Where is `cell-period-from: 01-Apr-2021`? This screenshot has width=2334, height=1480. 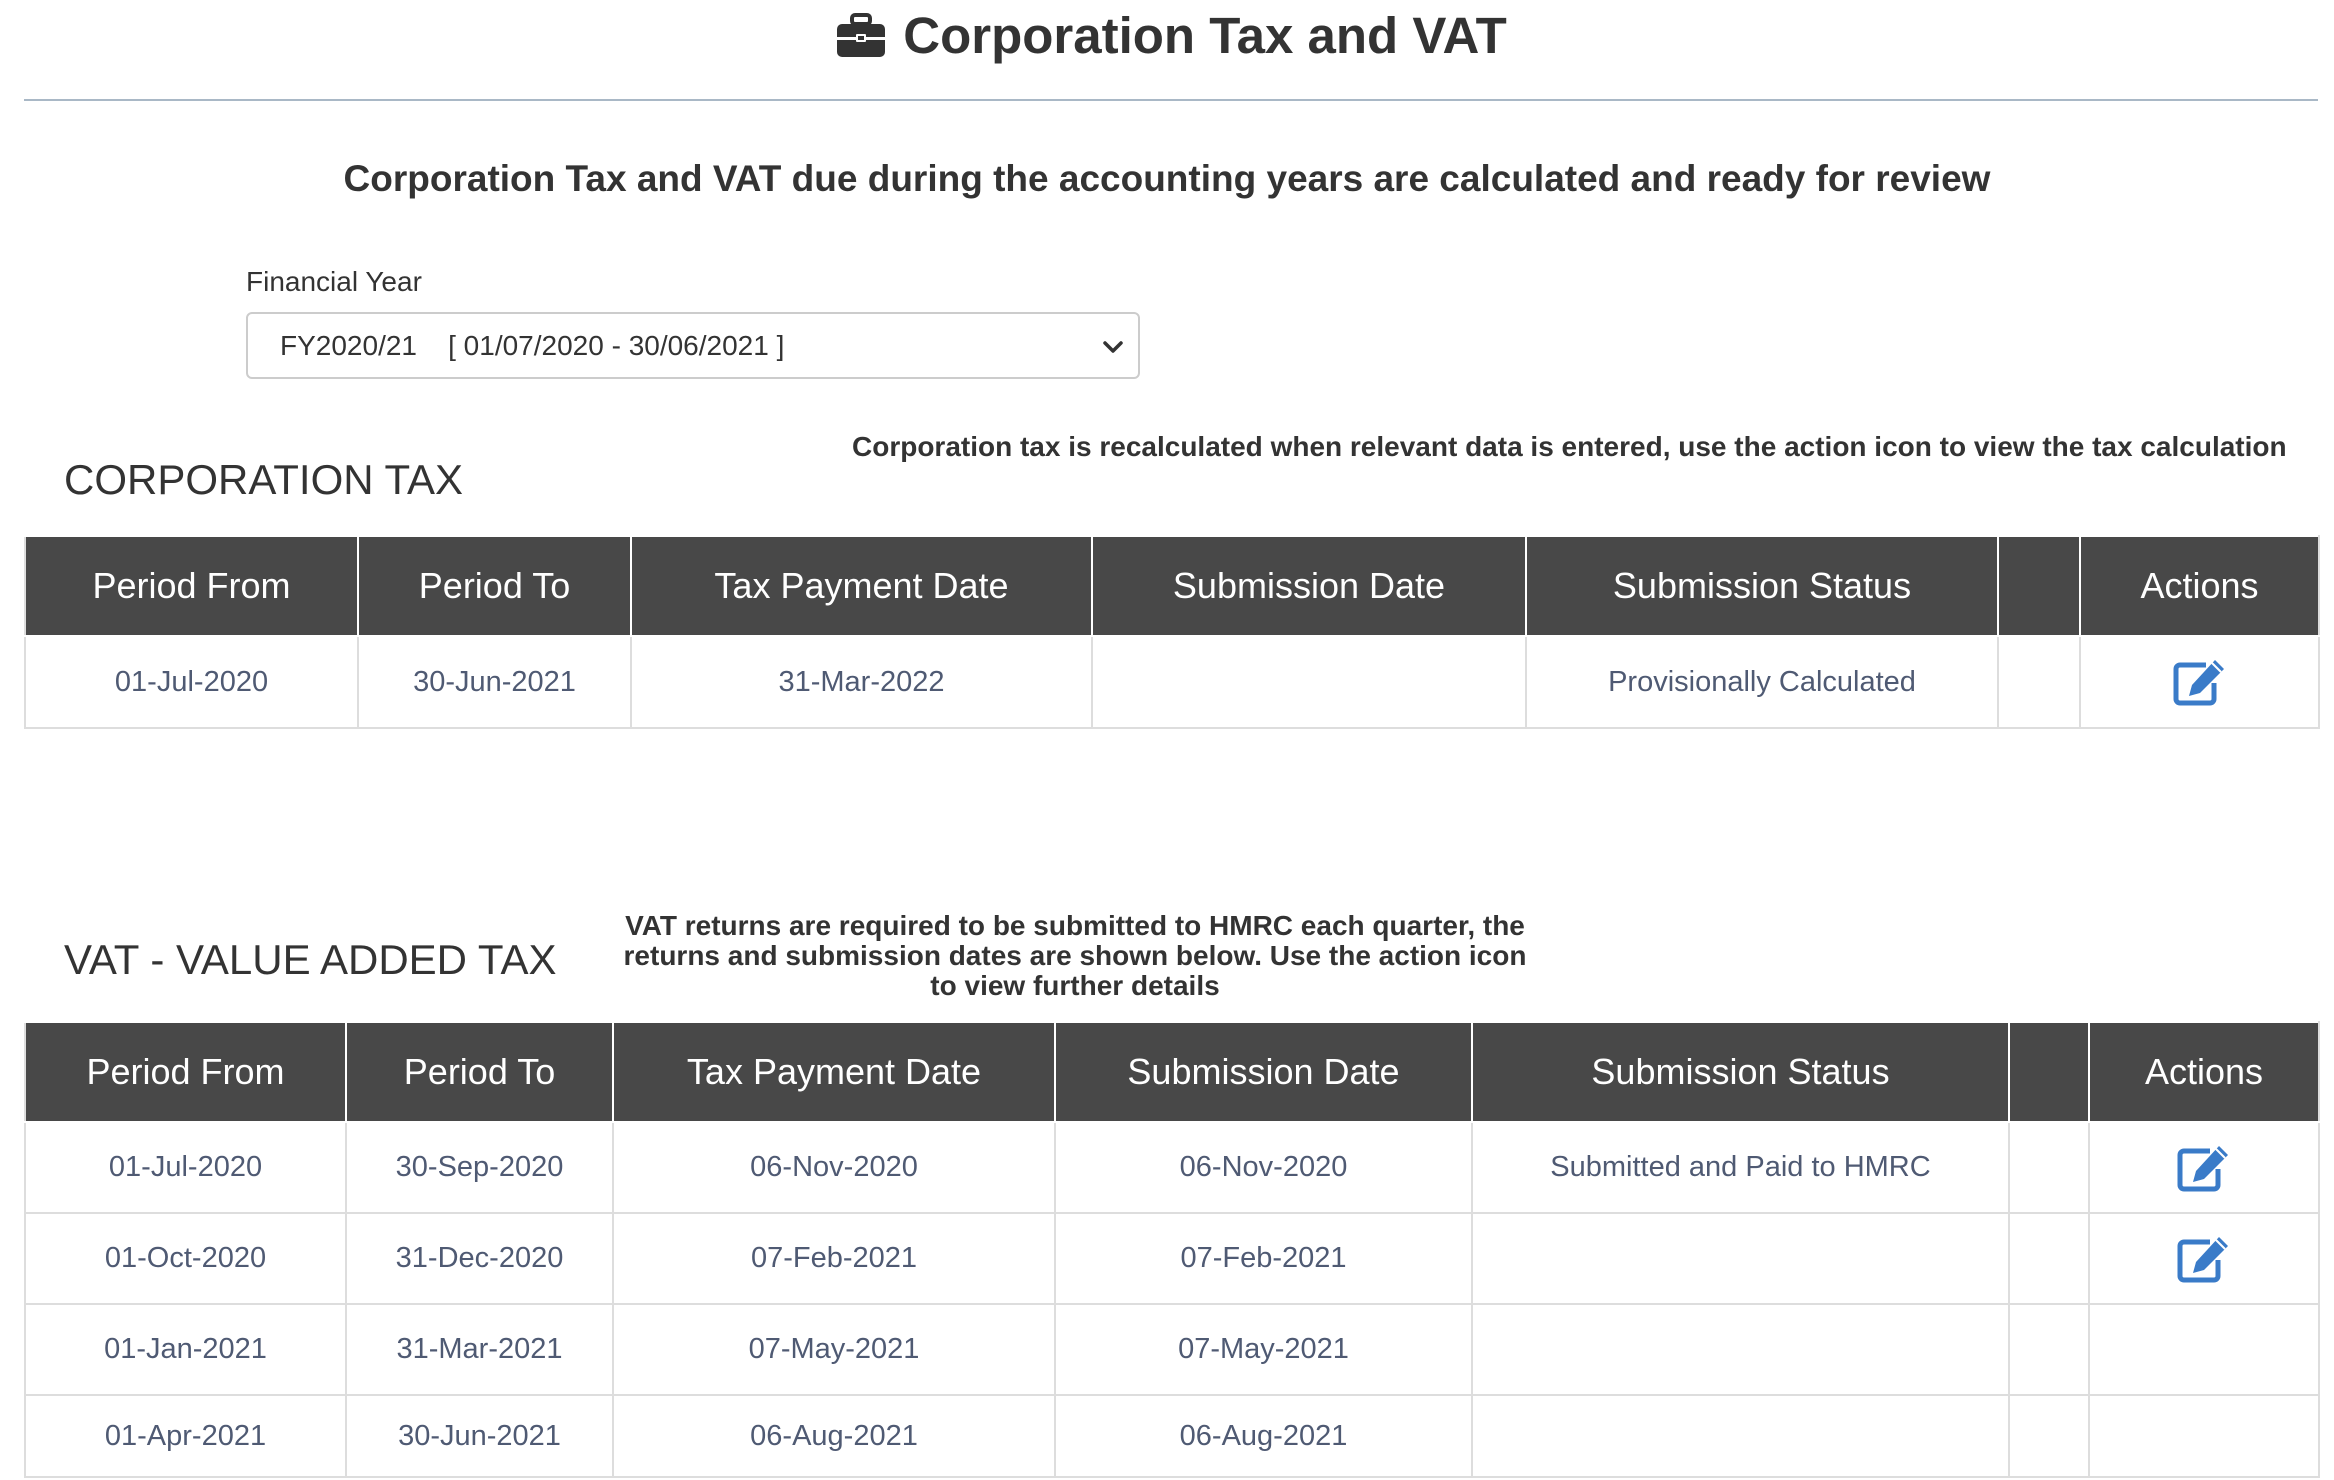
cell-period-from: 01-Apr-2021 is located at coordinates (185, 1436).